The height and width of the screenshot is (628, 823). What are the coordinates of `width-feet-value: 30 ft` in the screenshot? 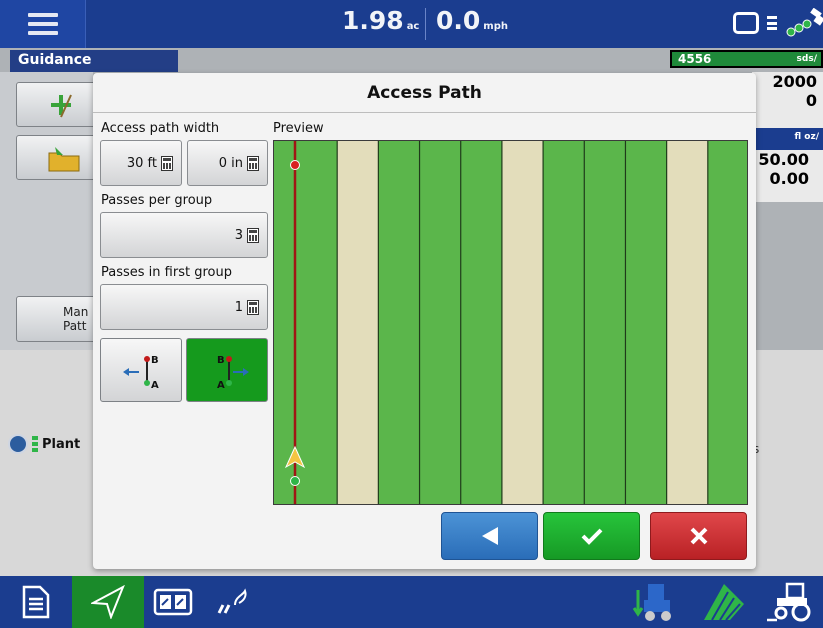 It's located at (141, 163).